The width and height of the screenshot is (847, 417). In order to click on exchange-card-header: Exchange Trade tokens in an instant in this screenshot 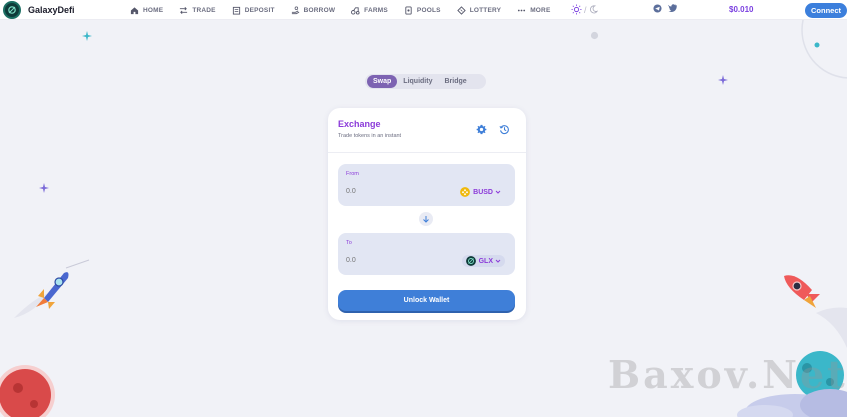, I will do `click(427, 130)`.